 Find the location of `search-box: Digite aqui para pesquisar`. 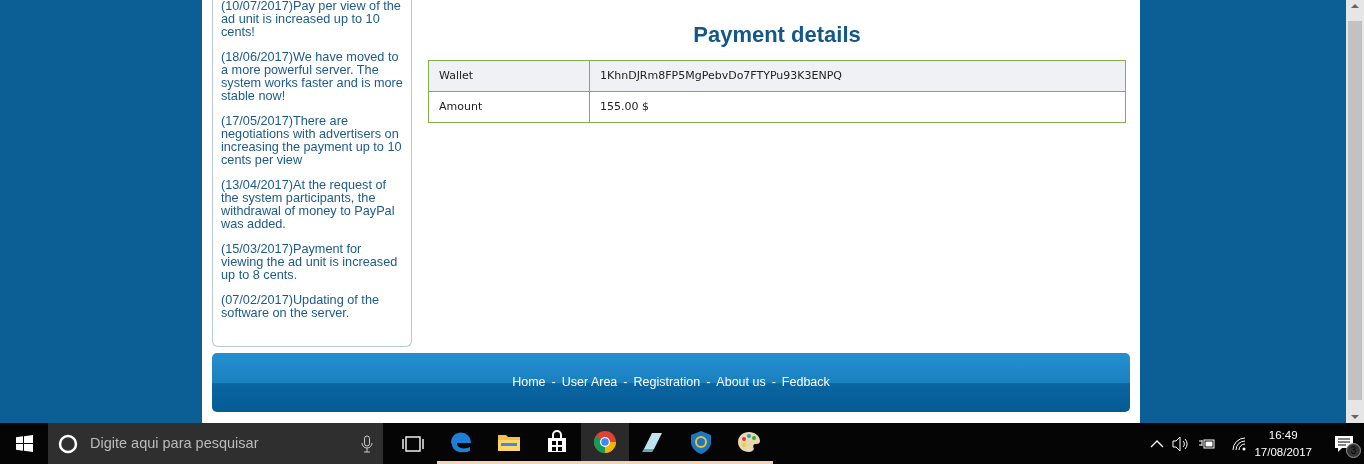

search-box: Digite aqui para pesquisar is located at coordinates (215, 443).